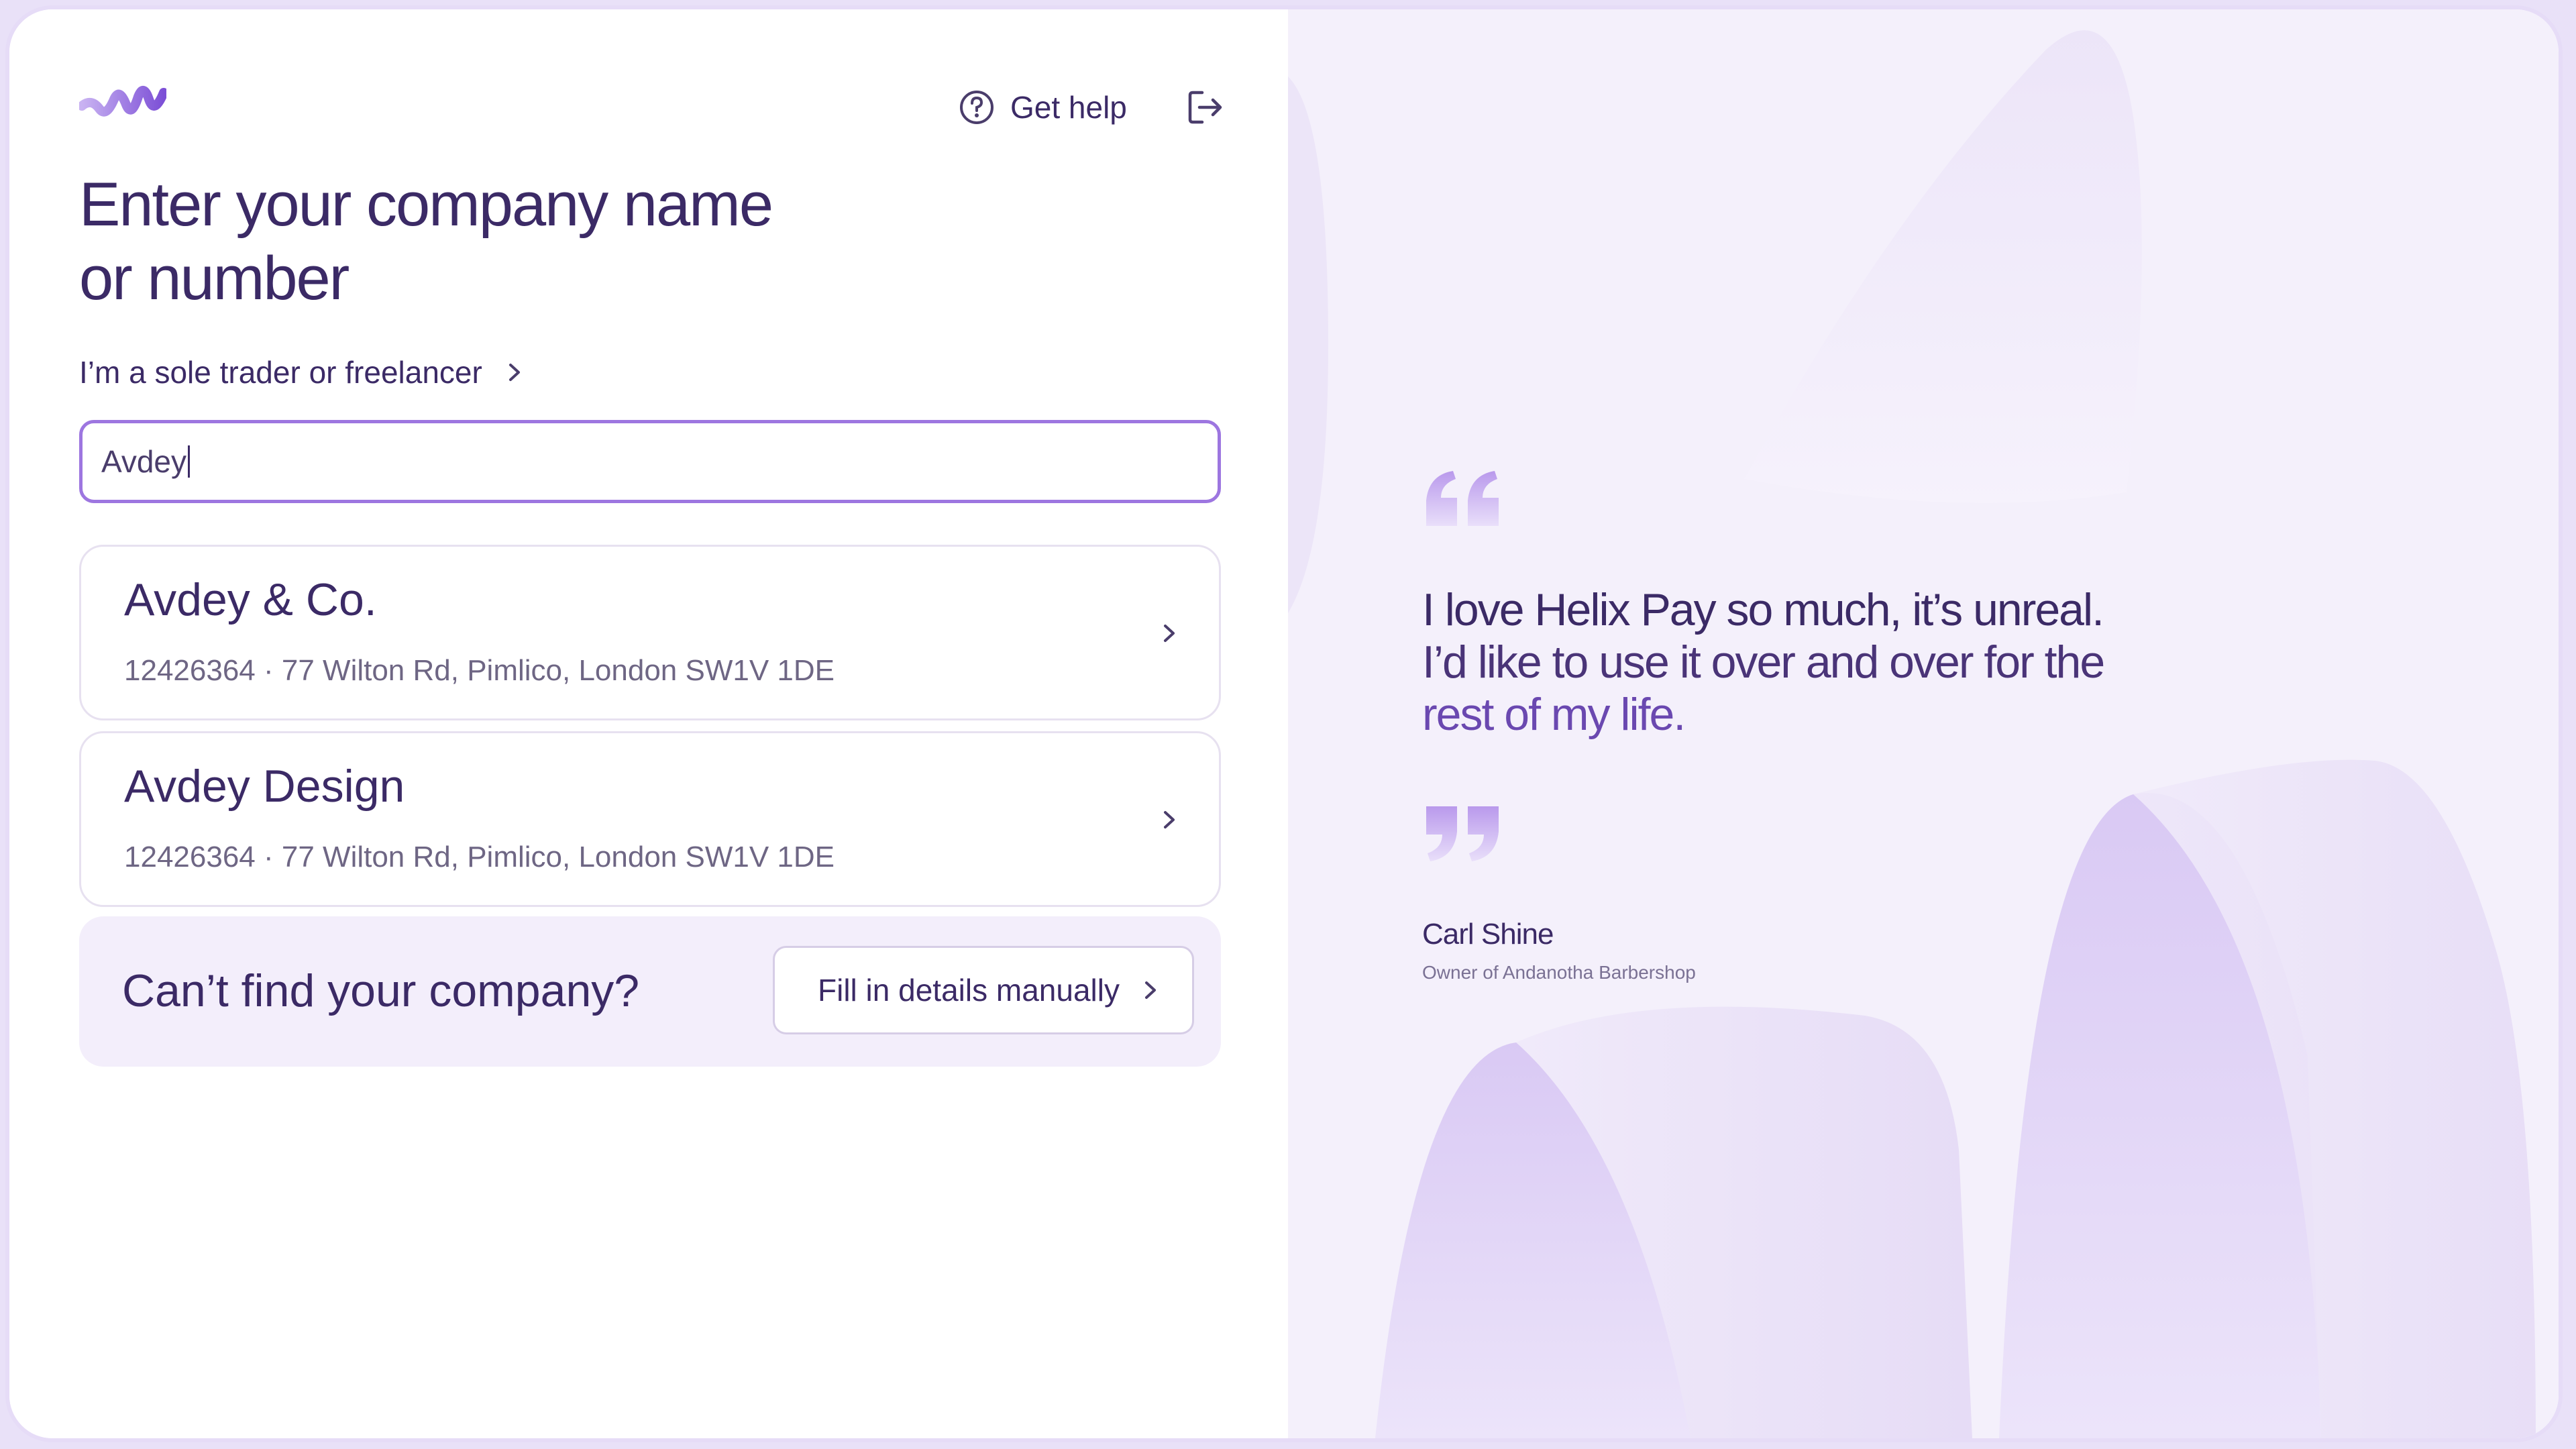  Describe the element at coordinates (280, 372) in the screenshot. I see `sole-trader-label: I’m a sole trader or freelancer` at that location.